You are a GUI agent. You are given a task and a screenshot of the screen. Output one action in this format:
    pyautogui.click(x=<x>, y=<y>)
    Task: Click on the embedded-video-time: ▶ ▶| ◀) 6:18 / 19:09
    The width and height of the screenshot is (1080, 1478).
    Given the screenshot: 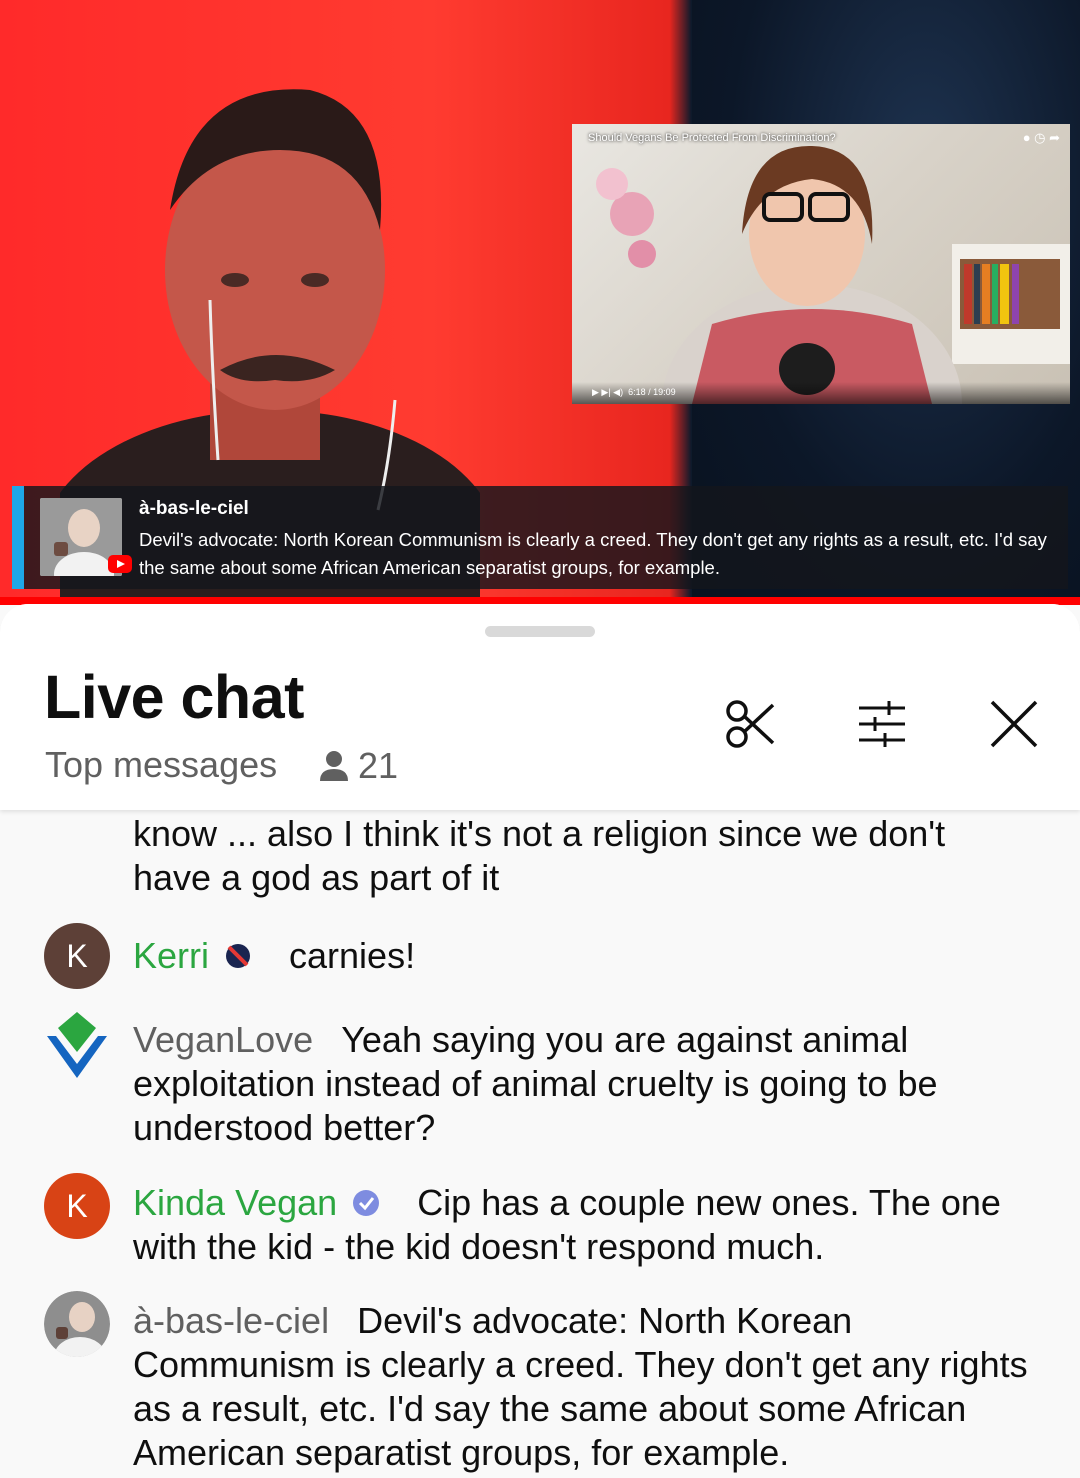 What is the action you would take?
    pyautogui.click(x=634, y=392)
    